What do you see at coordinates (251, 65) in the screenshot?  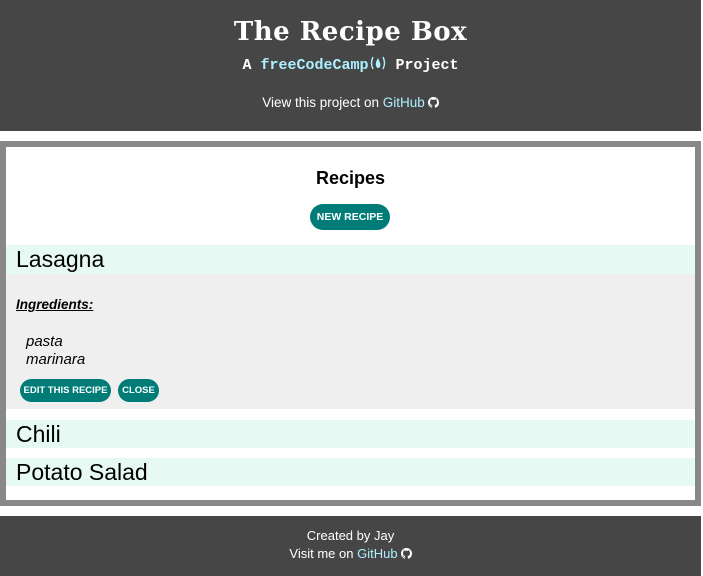 I see `subtitle-prefix: A` at bounding box center [251, 65].